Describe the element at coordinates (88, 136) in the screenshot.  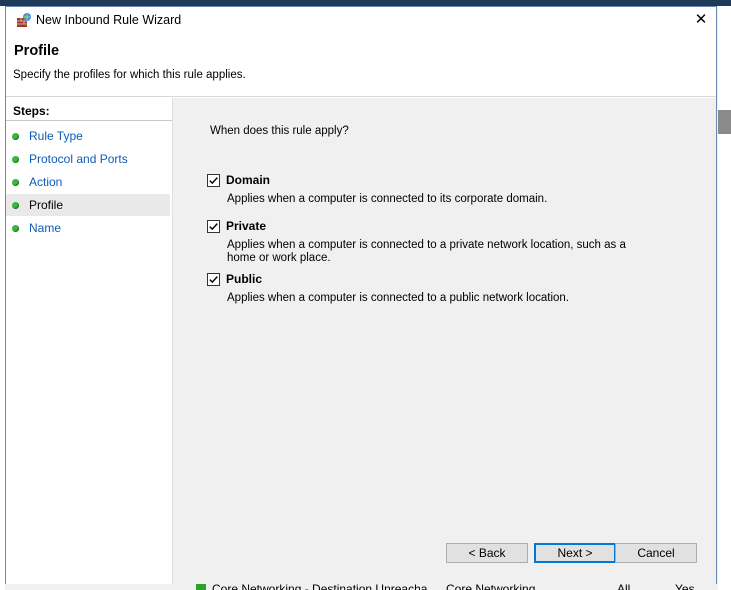
I see `step-rule-type: Rule Type` at that location.